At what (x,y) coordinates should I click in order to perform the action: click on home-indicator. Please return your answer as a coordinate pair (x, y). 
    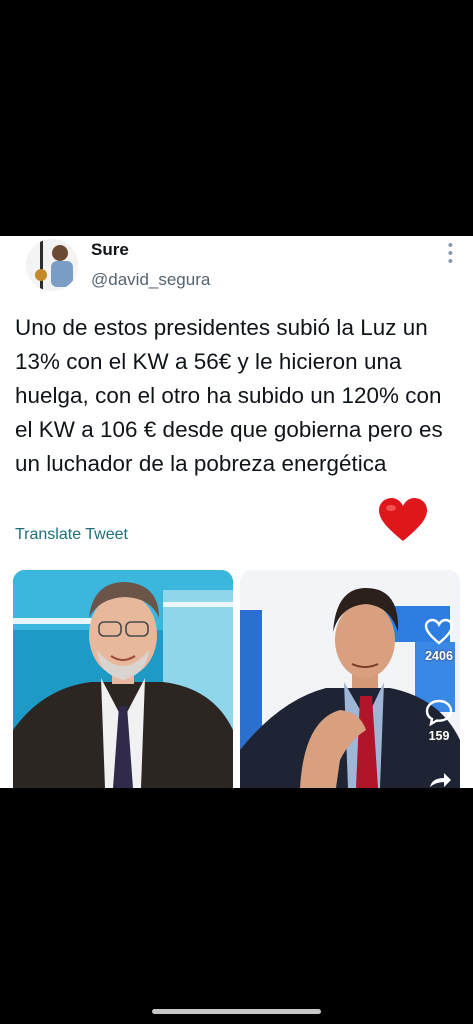
    Looking at the image, I should click on (236, 1011).